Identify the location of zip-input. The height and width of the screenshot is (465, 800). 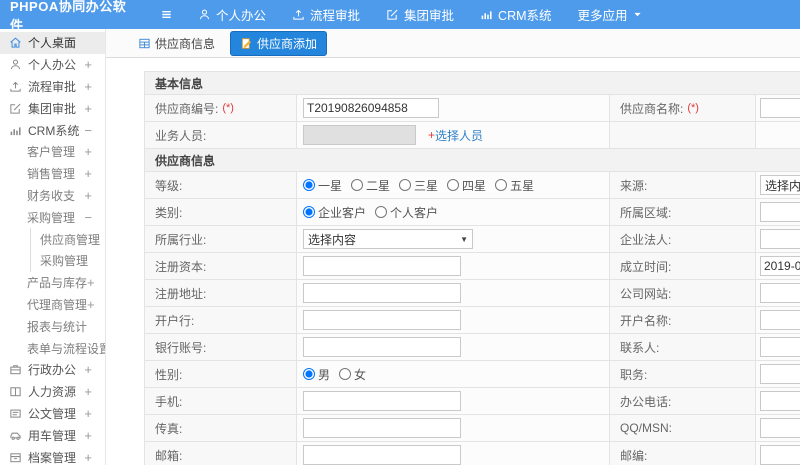
(780, 455).